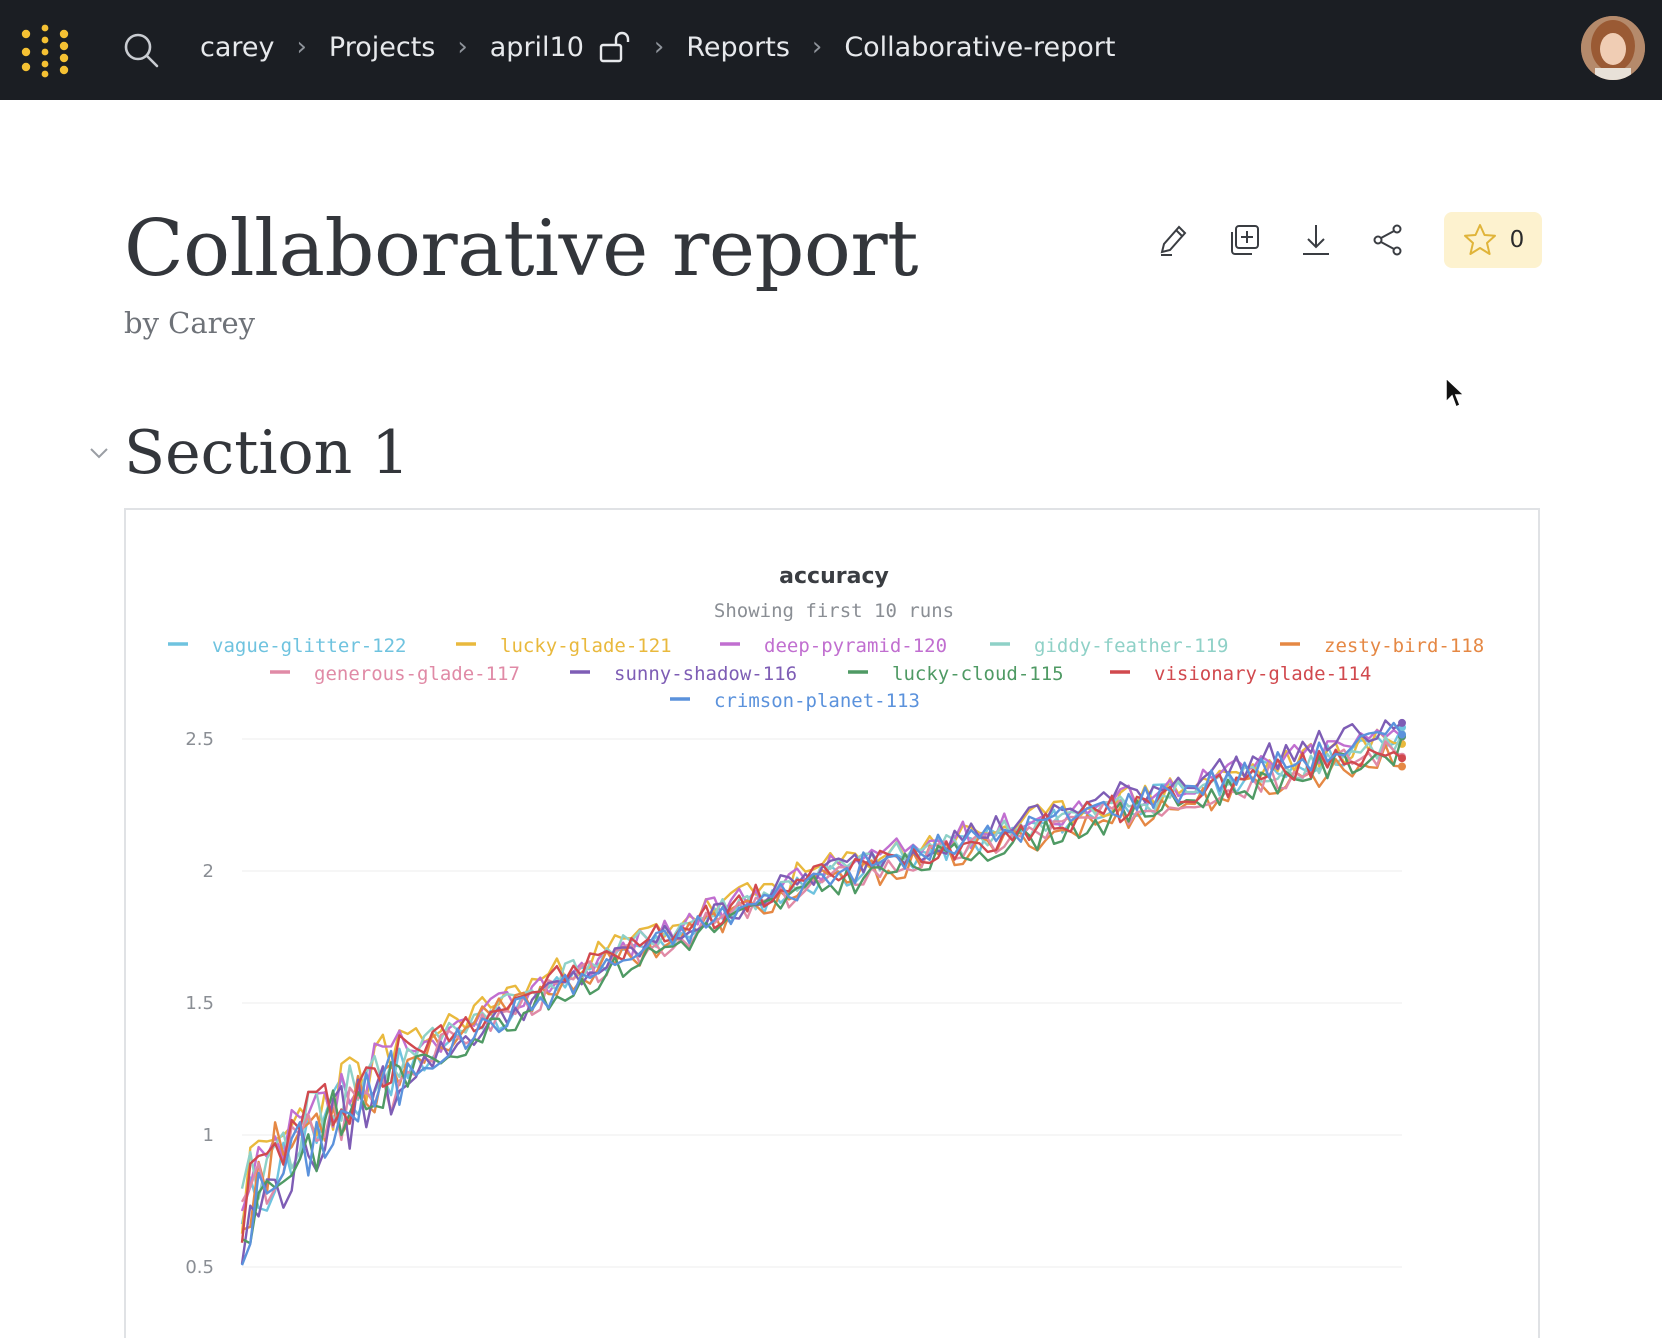  Describe the element at coordinates (834, 611) in the screenshot. I see `chart-subtitle: Showing first 10 runs` at that location.